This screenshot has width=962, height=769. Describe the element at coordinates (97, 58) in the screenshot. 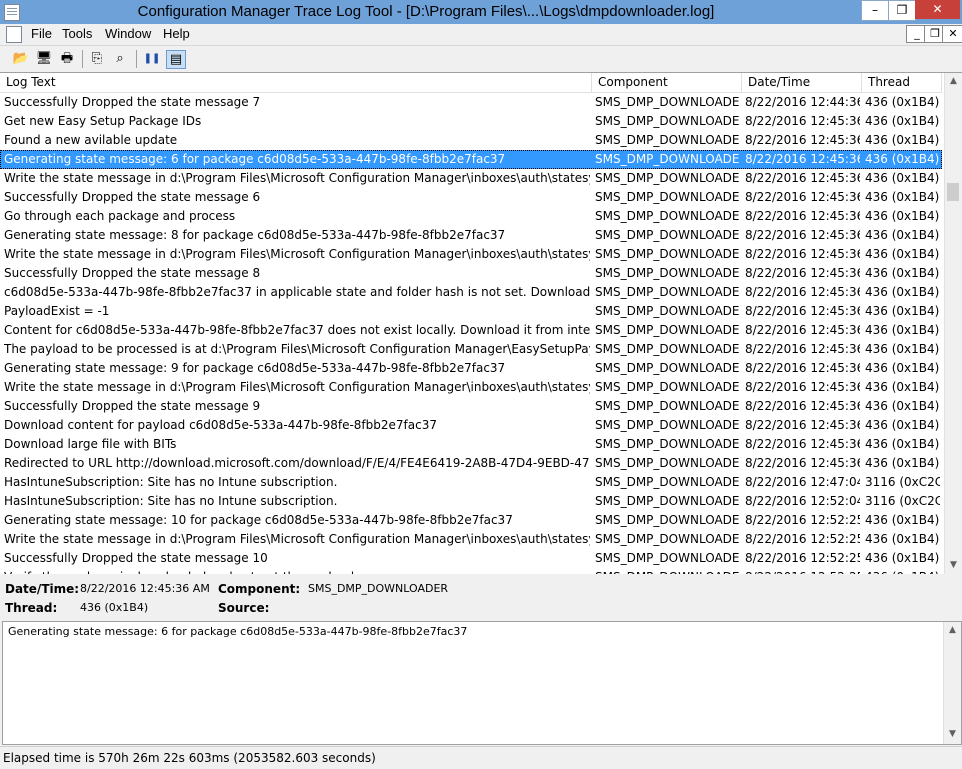

I see `copy-icon: ⎘` at that location.